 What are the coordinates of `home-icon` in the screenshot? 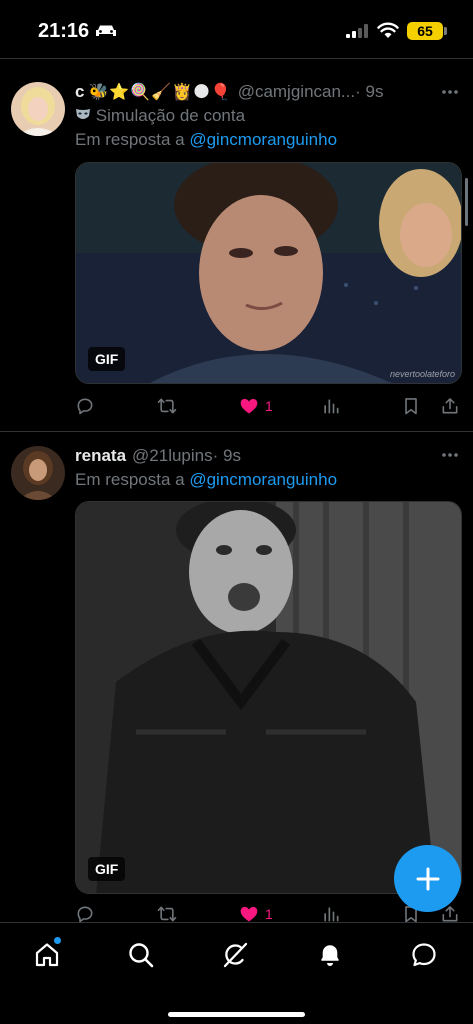 It's located at (47, 955).